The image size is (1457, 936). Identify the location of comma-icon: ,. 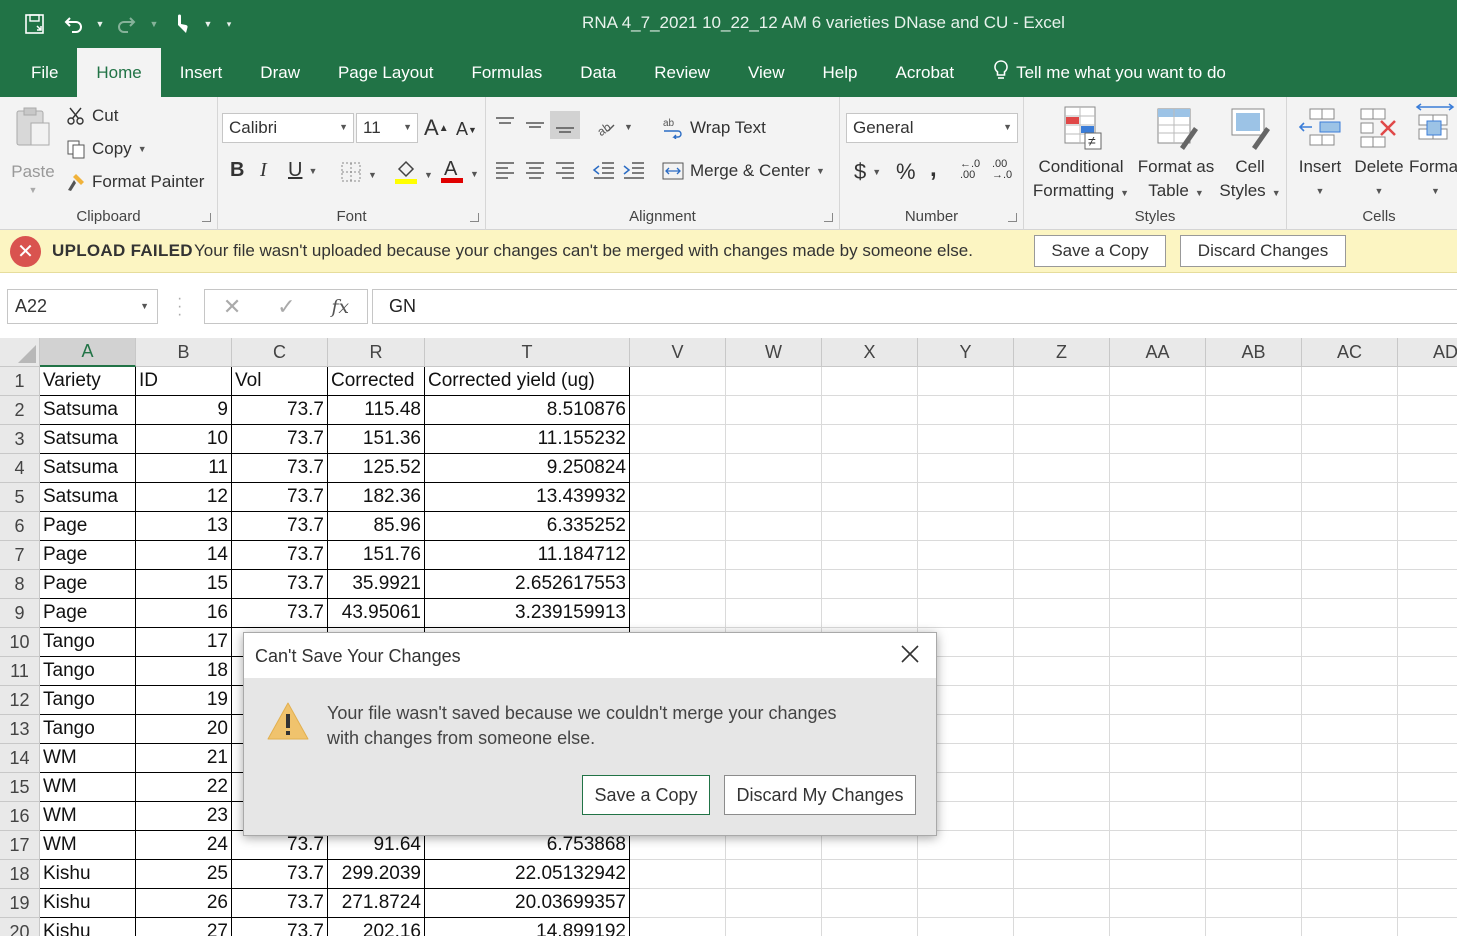
(933, 169).